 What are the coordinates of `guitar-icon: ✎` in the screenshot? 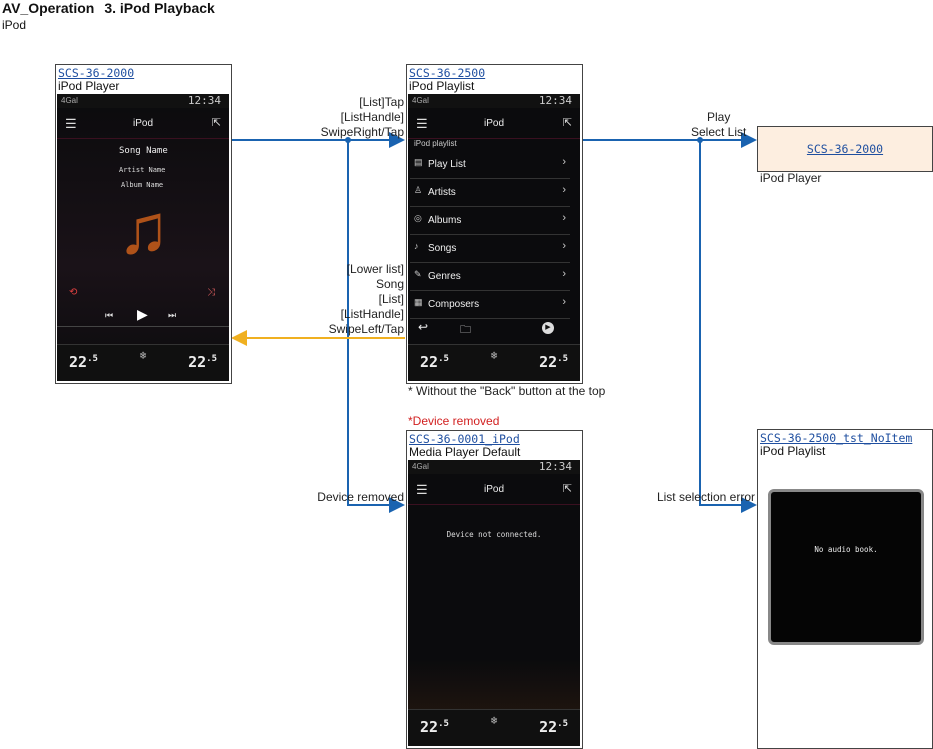 It's located at (418, 274).